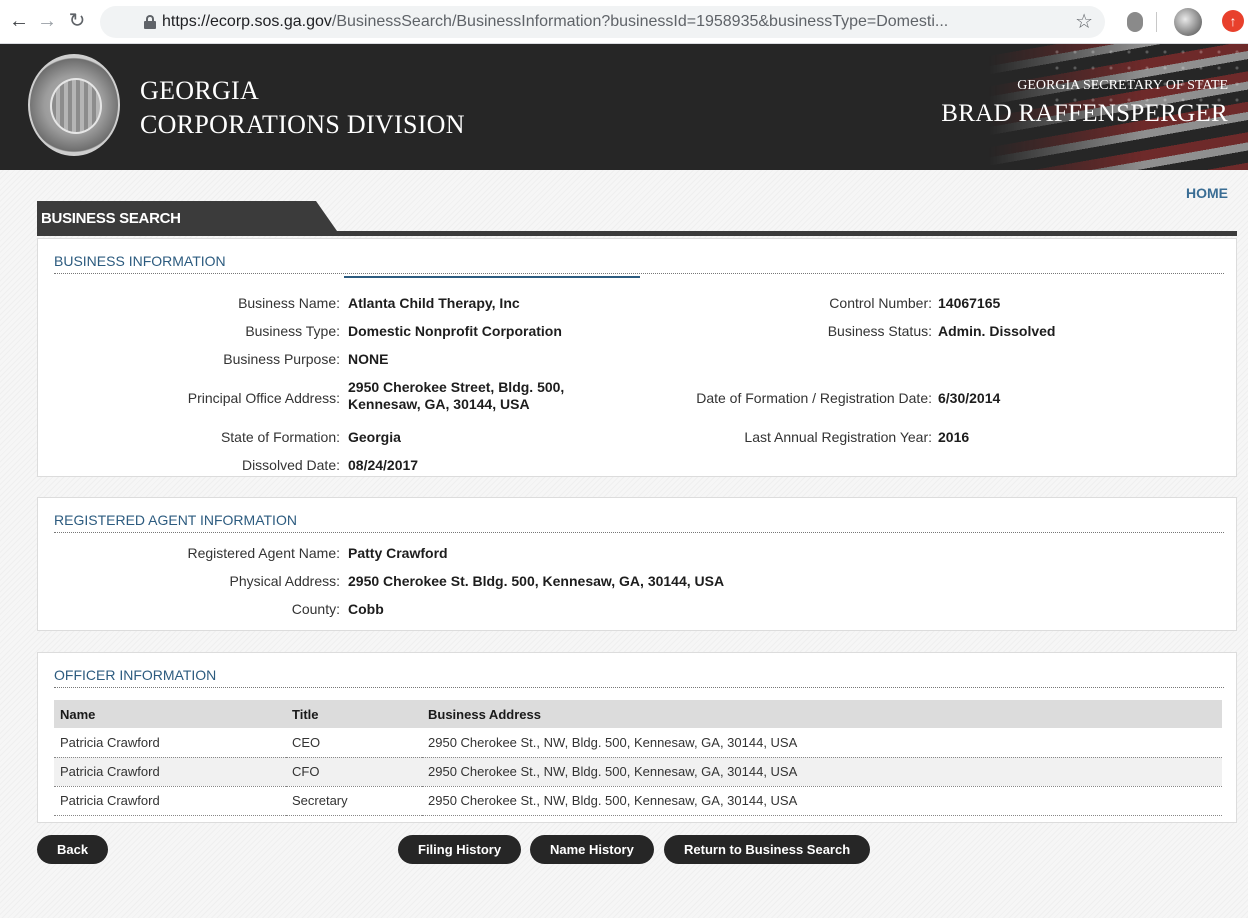 Image resolution: width=1248 pixels, height=918 pixels. What do you see at coordinates (247, 21) in the screenshot?
I see `url-host: https://ecorp.sos.ga.gov` at bounding box center [247, 21].